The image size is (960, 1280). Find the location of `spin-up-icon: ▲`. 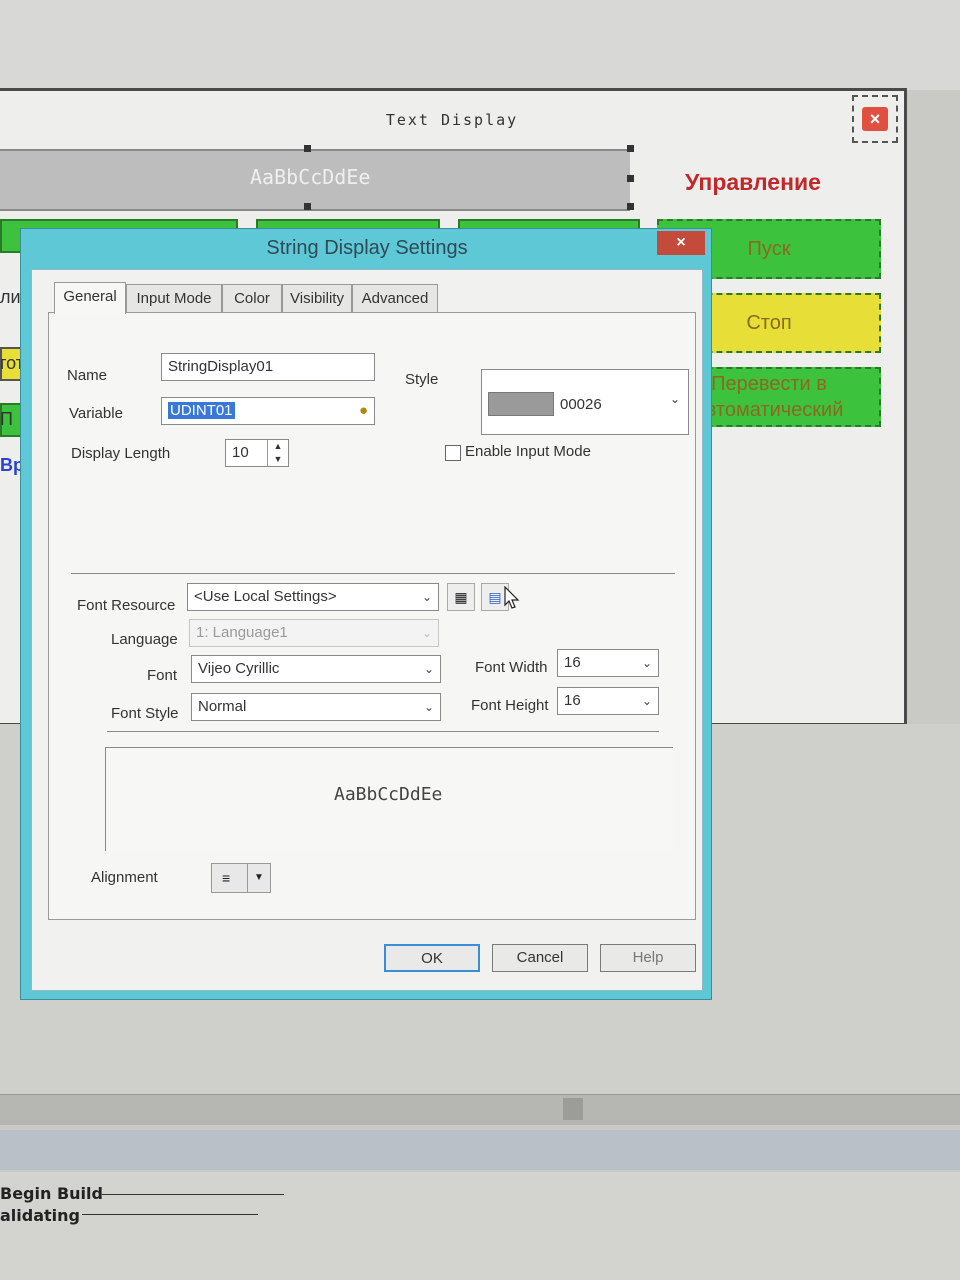

spin-up-icon: ▲ is located at coordinates (277, 446).